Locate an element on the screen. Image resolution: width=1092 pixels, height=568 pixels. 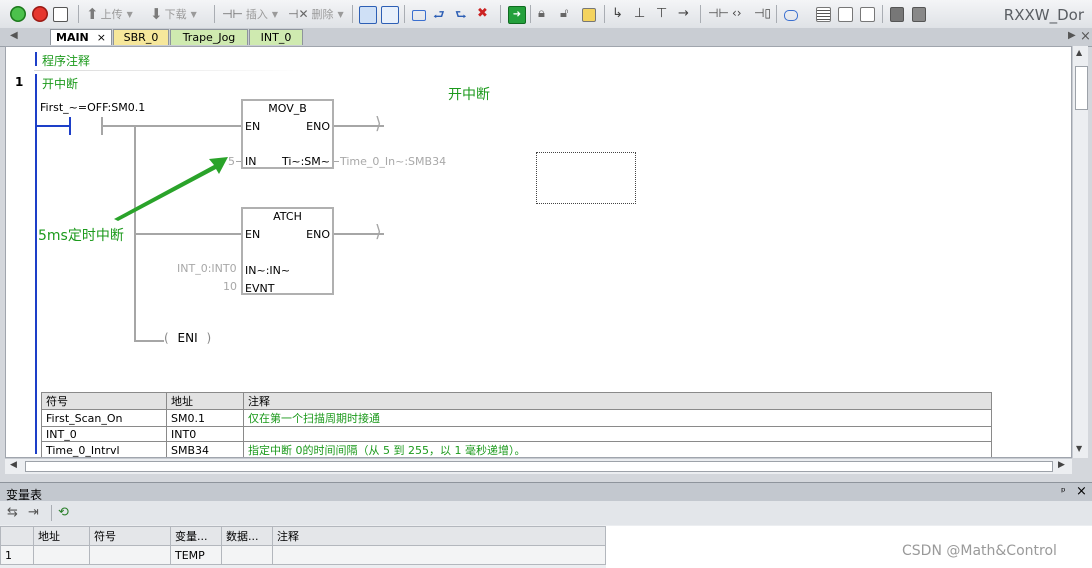
tab-scroll-right-icon: ▶ is located at coordinates (1072, 35).